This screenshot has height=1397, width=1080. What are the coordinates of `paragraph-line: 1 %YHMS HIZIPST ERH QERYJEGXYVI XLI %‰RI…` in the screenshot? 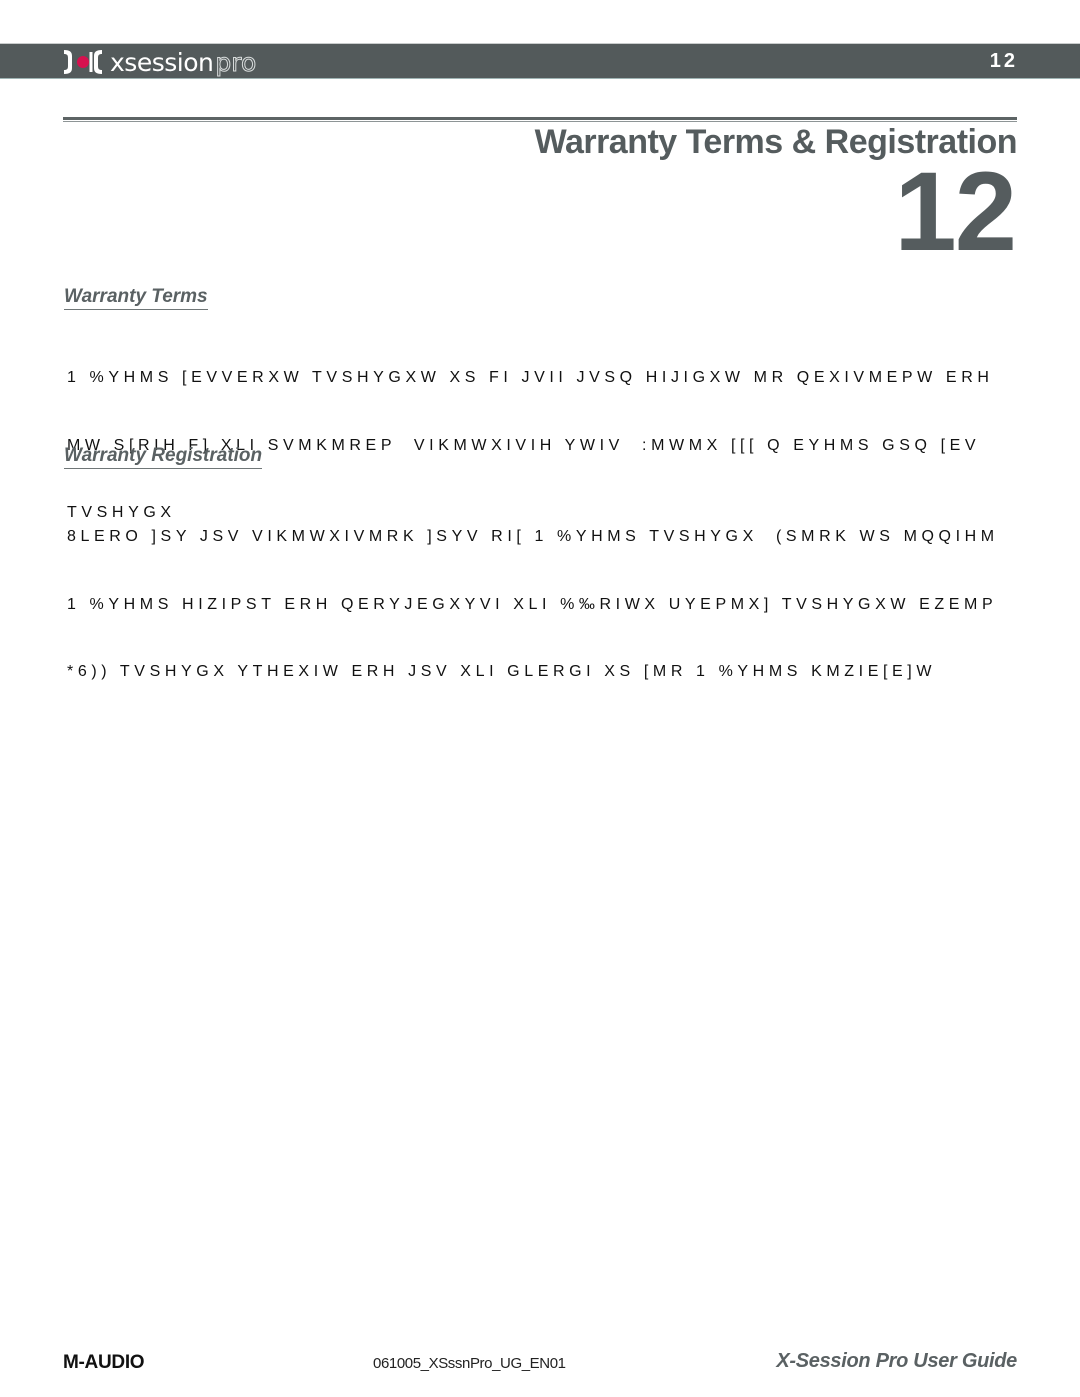 It's located at (532, 604).